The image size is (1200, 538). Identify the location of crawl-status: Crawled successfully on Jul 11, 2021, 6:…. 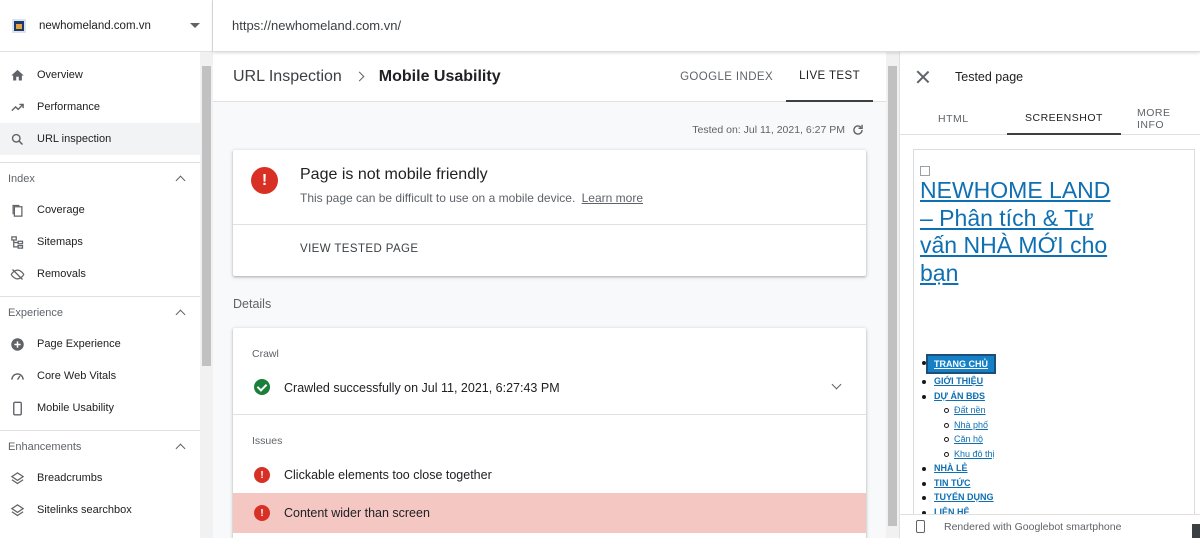
(422, 388).